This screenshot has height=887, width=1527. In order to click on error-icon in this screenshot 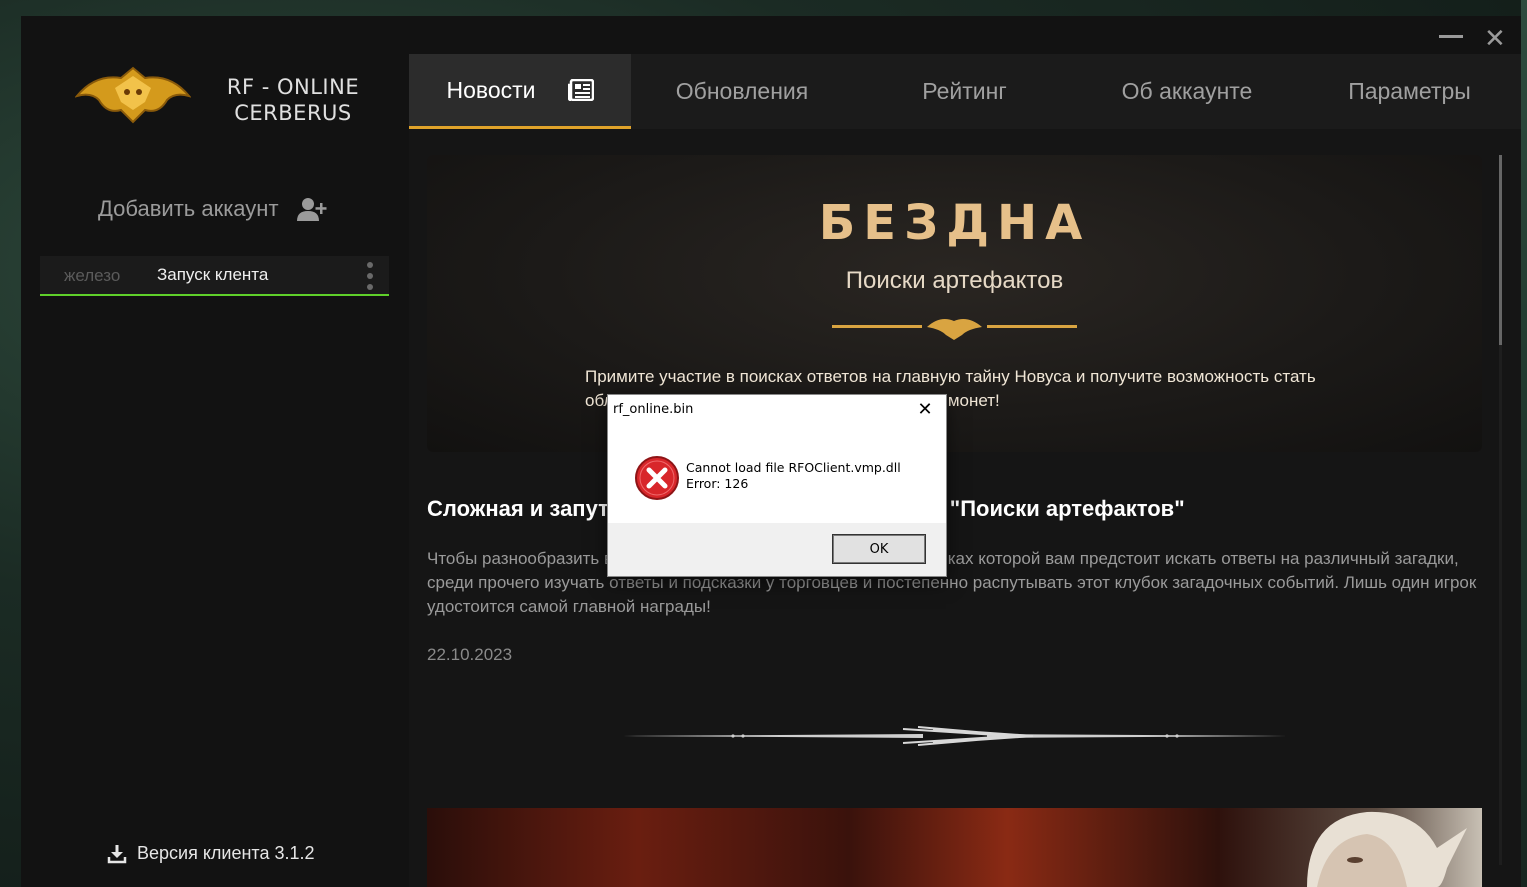, I will do `click(657, 478)`.